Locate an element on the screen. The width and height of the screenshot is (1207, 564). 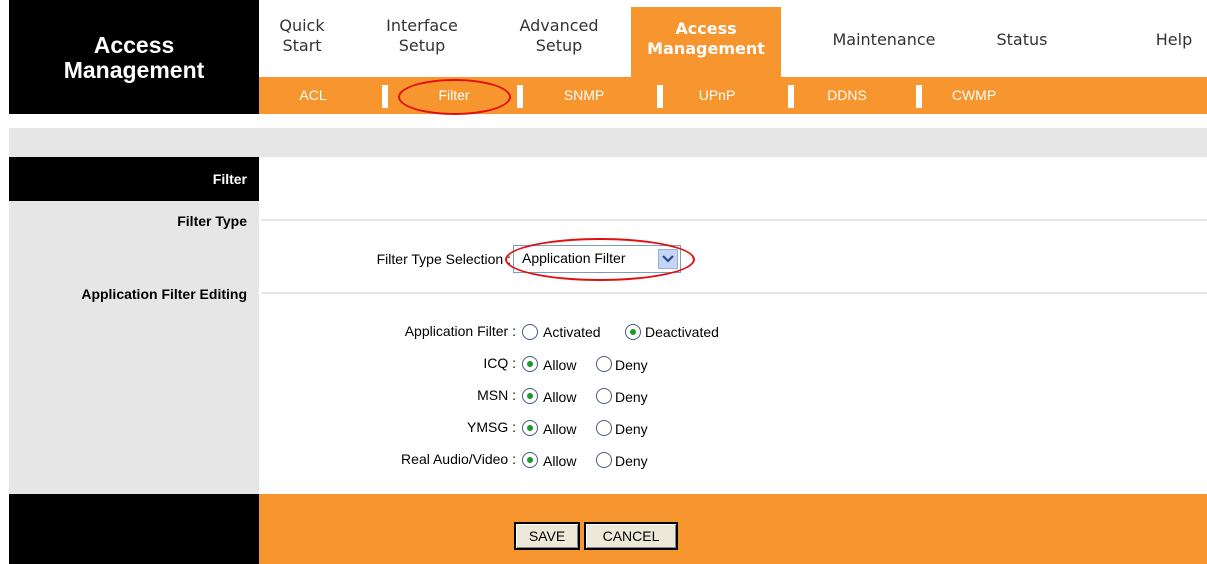
subnav-snmp: SNMP is located at coordinates (584, 95).